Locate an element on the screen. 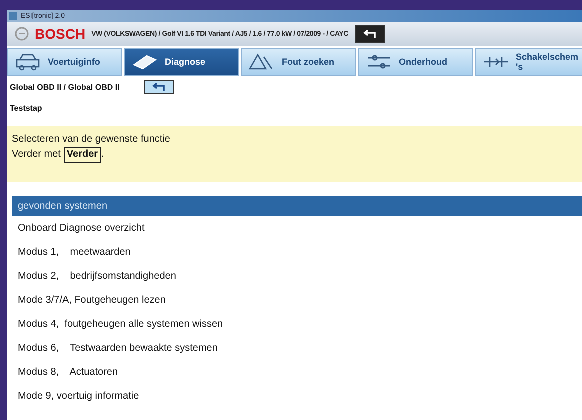 This screenshot has height=420, width=582. period-text: . is located at coordinates (102, 155).